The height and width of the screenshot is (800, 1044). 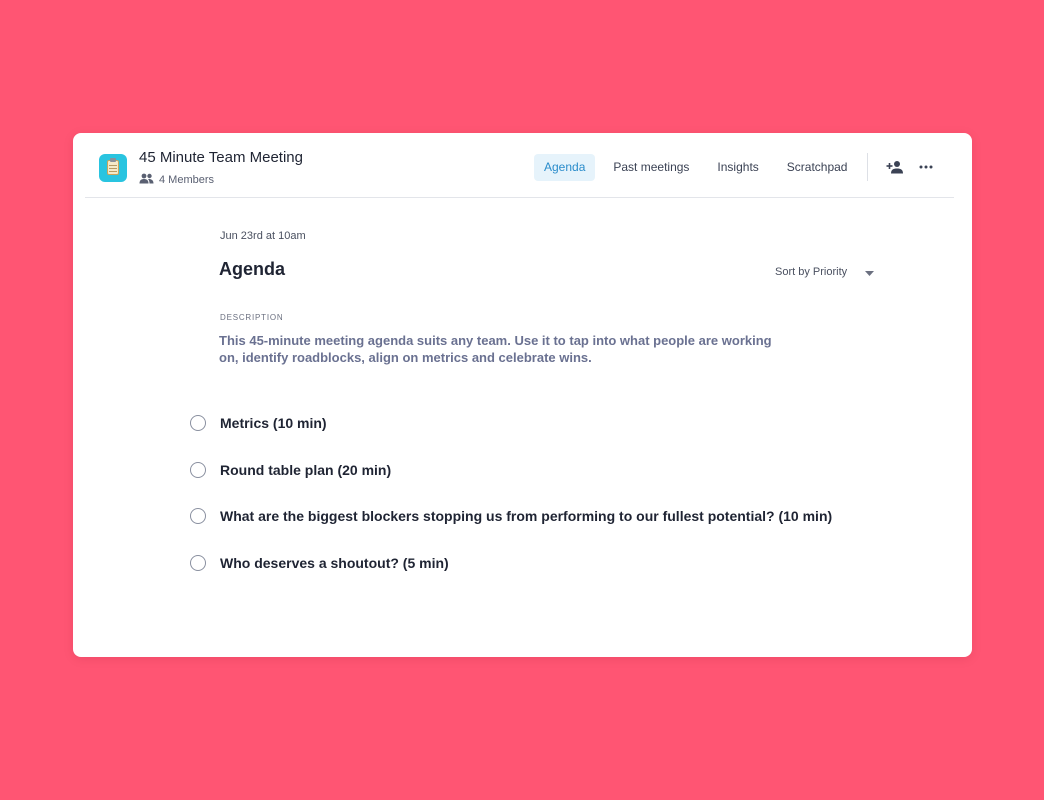 I want to click on sort-dropdown: Sort by Priority, so click(x=825, y=272).